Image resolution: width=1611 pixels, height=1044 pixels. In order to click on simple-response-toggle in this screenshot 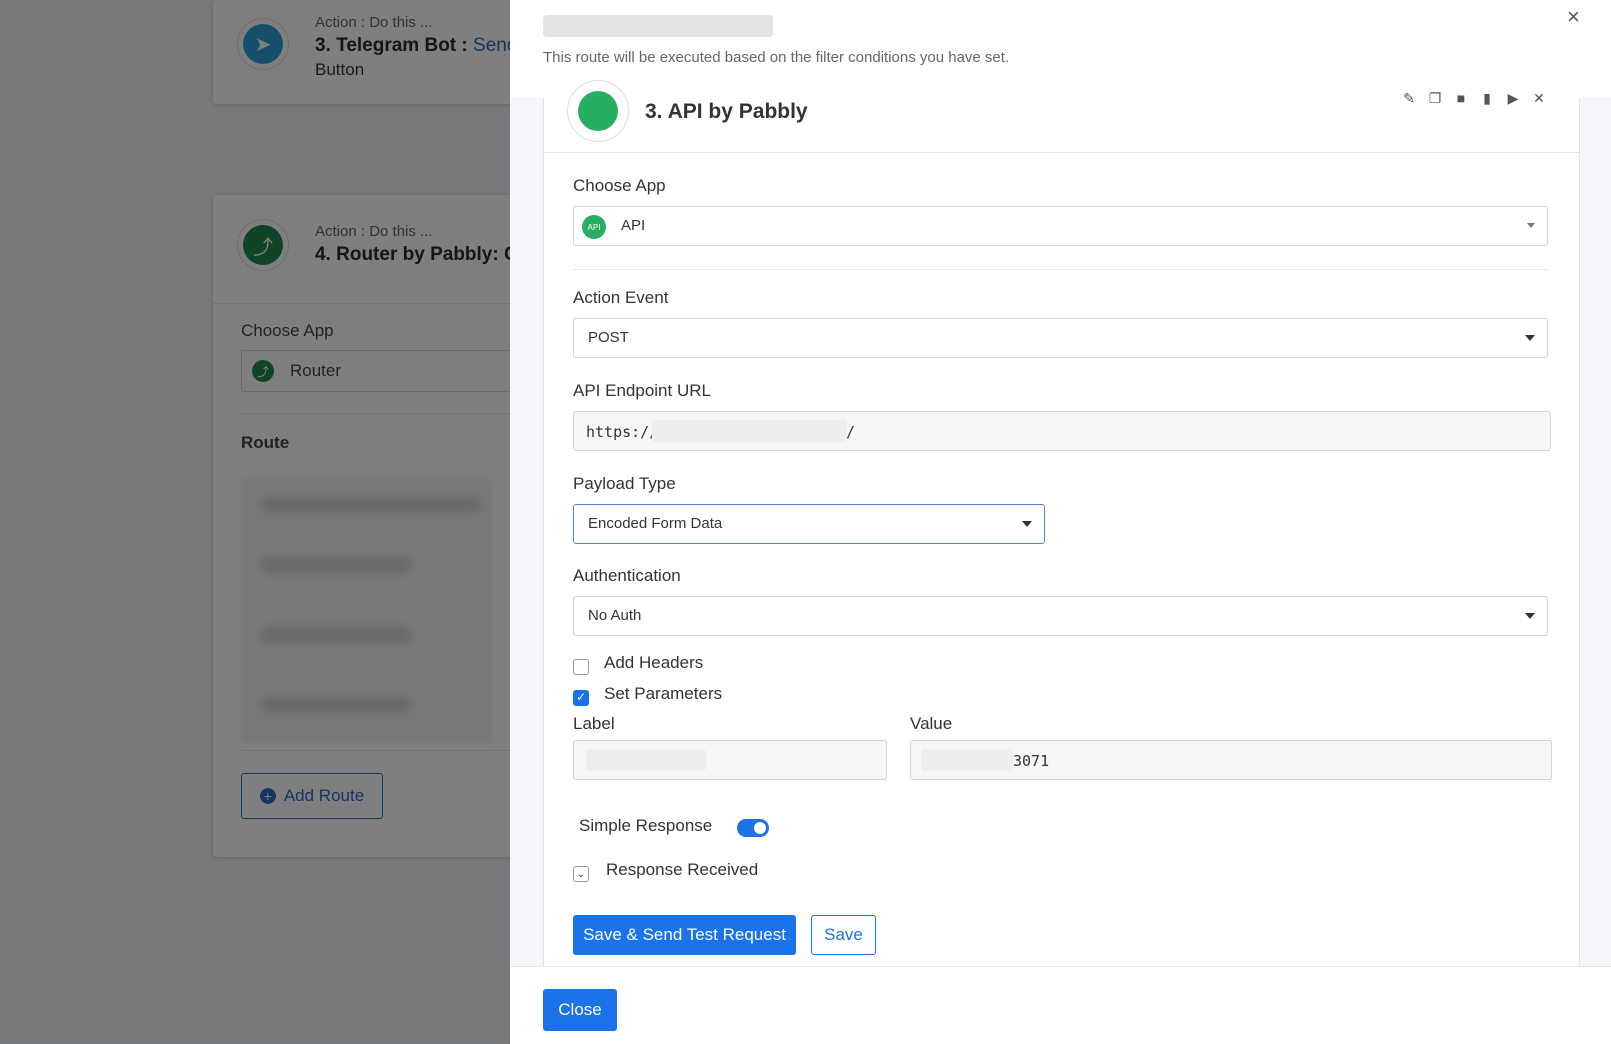, I will do `click(753, 828)`.